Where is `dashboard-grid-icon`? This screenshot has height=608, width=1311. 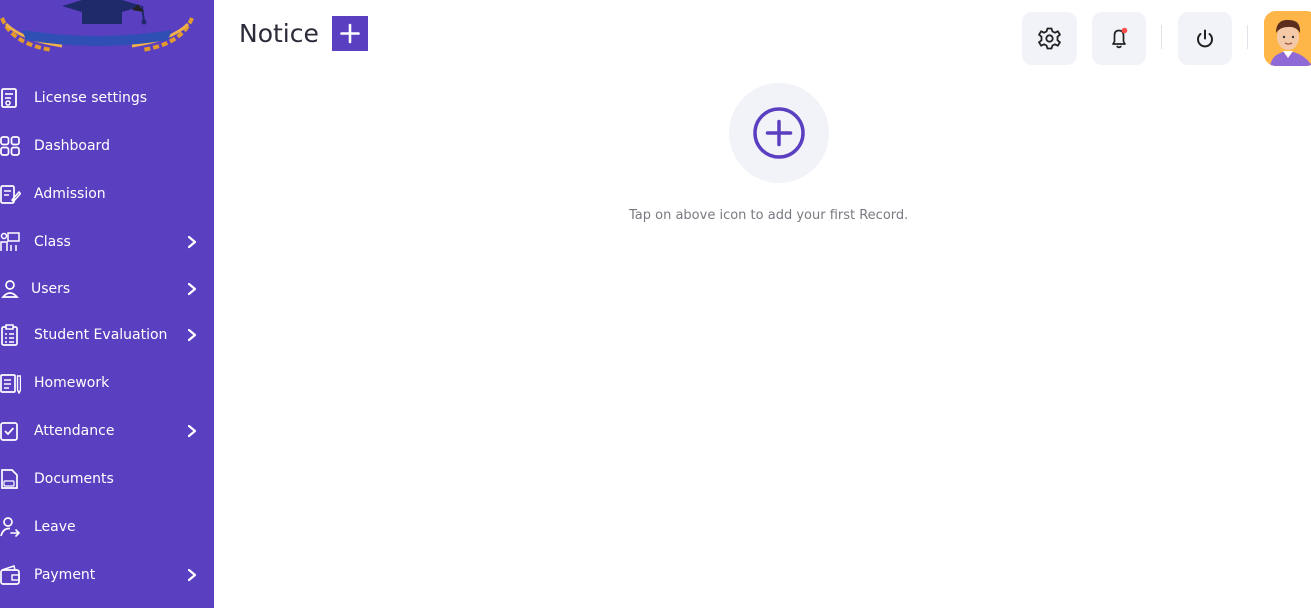
dashboard-grid-icon is located at coordinates (10, 146).